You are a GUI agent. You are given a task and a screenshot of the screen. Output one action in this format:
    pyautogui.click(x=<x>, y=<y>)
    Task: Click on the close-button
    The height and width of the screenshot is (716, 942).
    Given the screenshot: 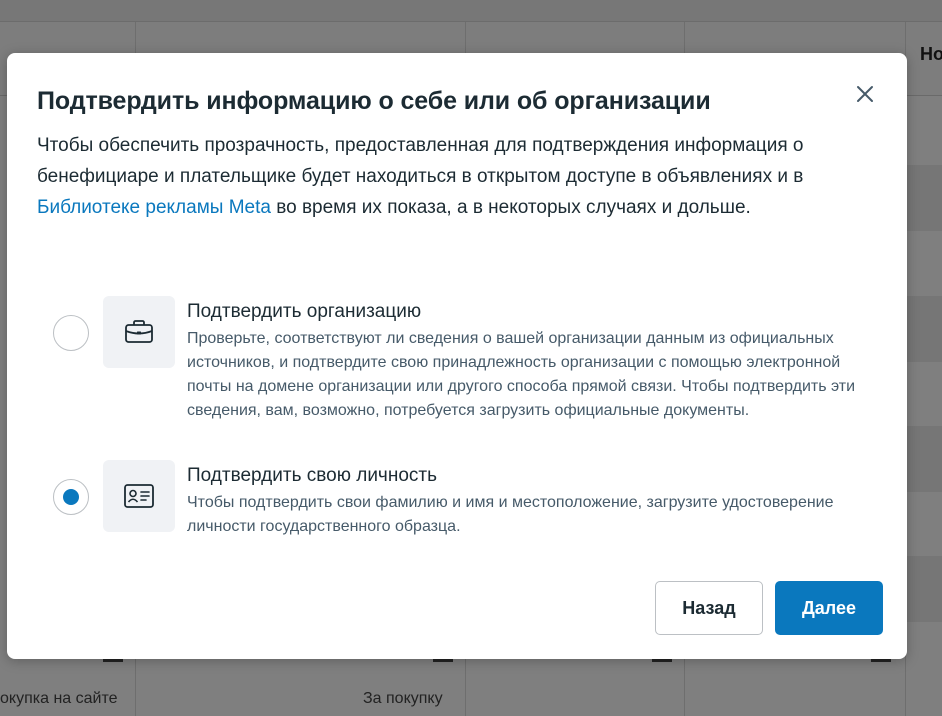 What is the action you would take?
    pyautogui.click(x=865, y=94)
    